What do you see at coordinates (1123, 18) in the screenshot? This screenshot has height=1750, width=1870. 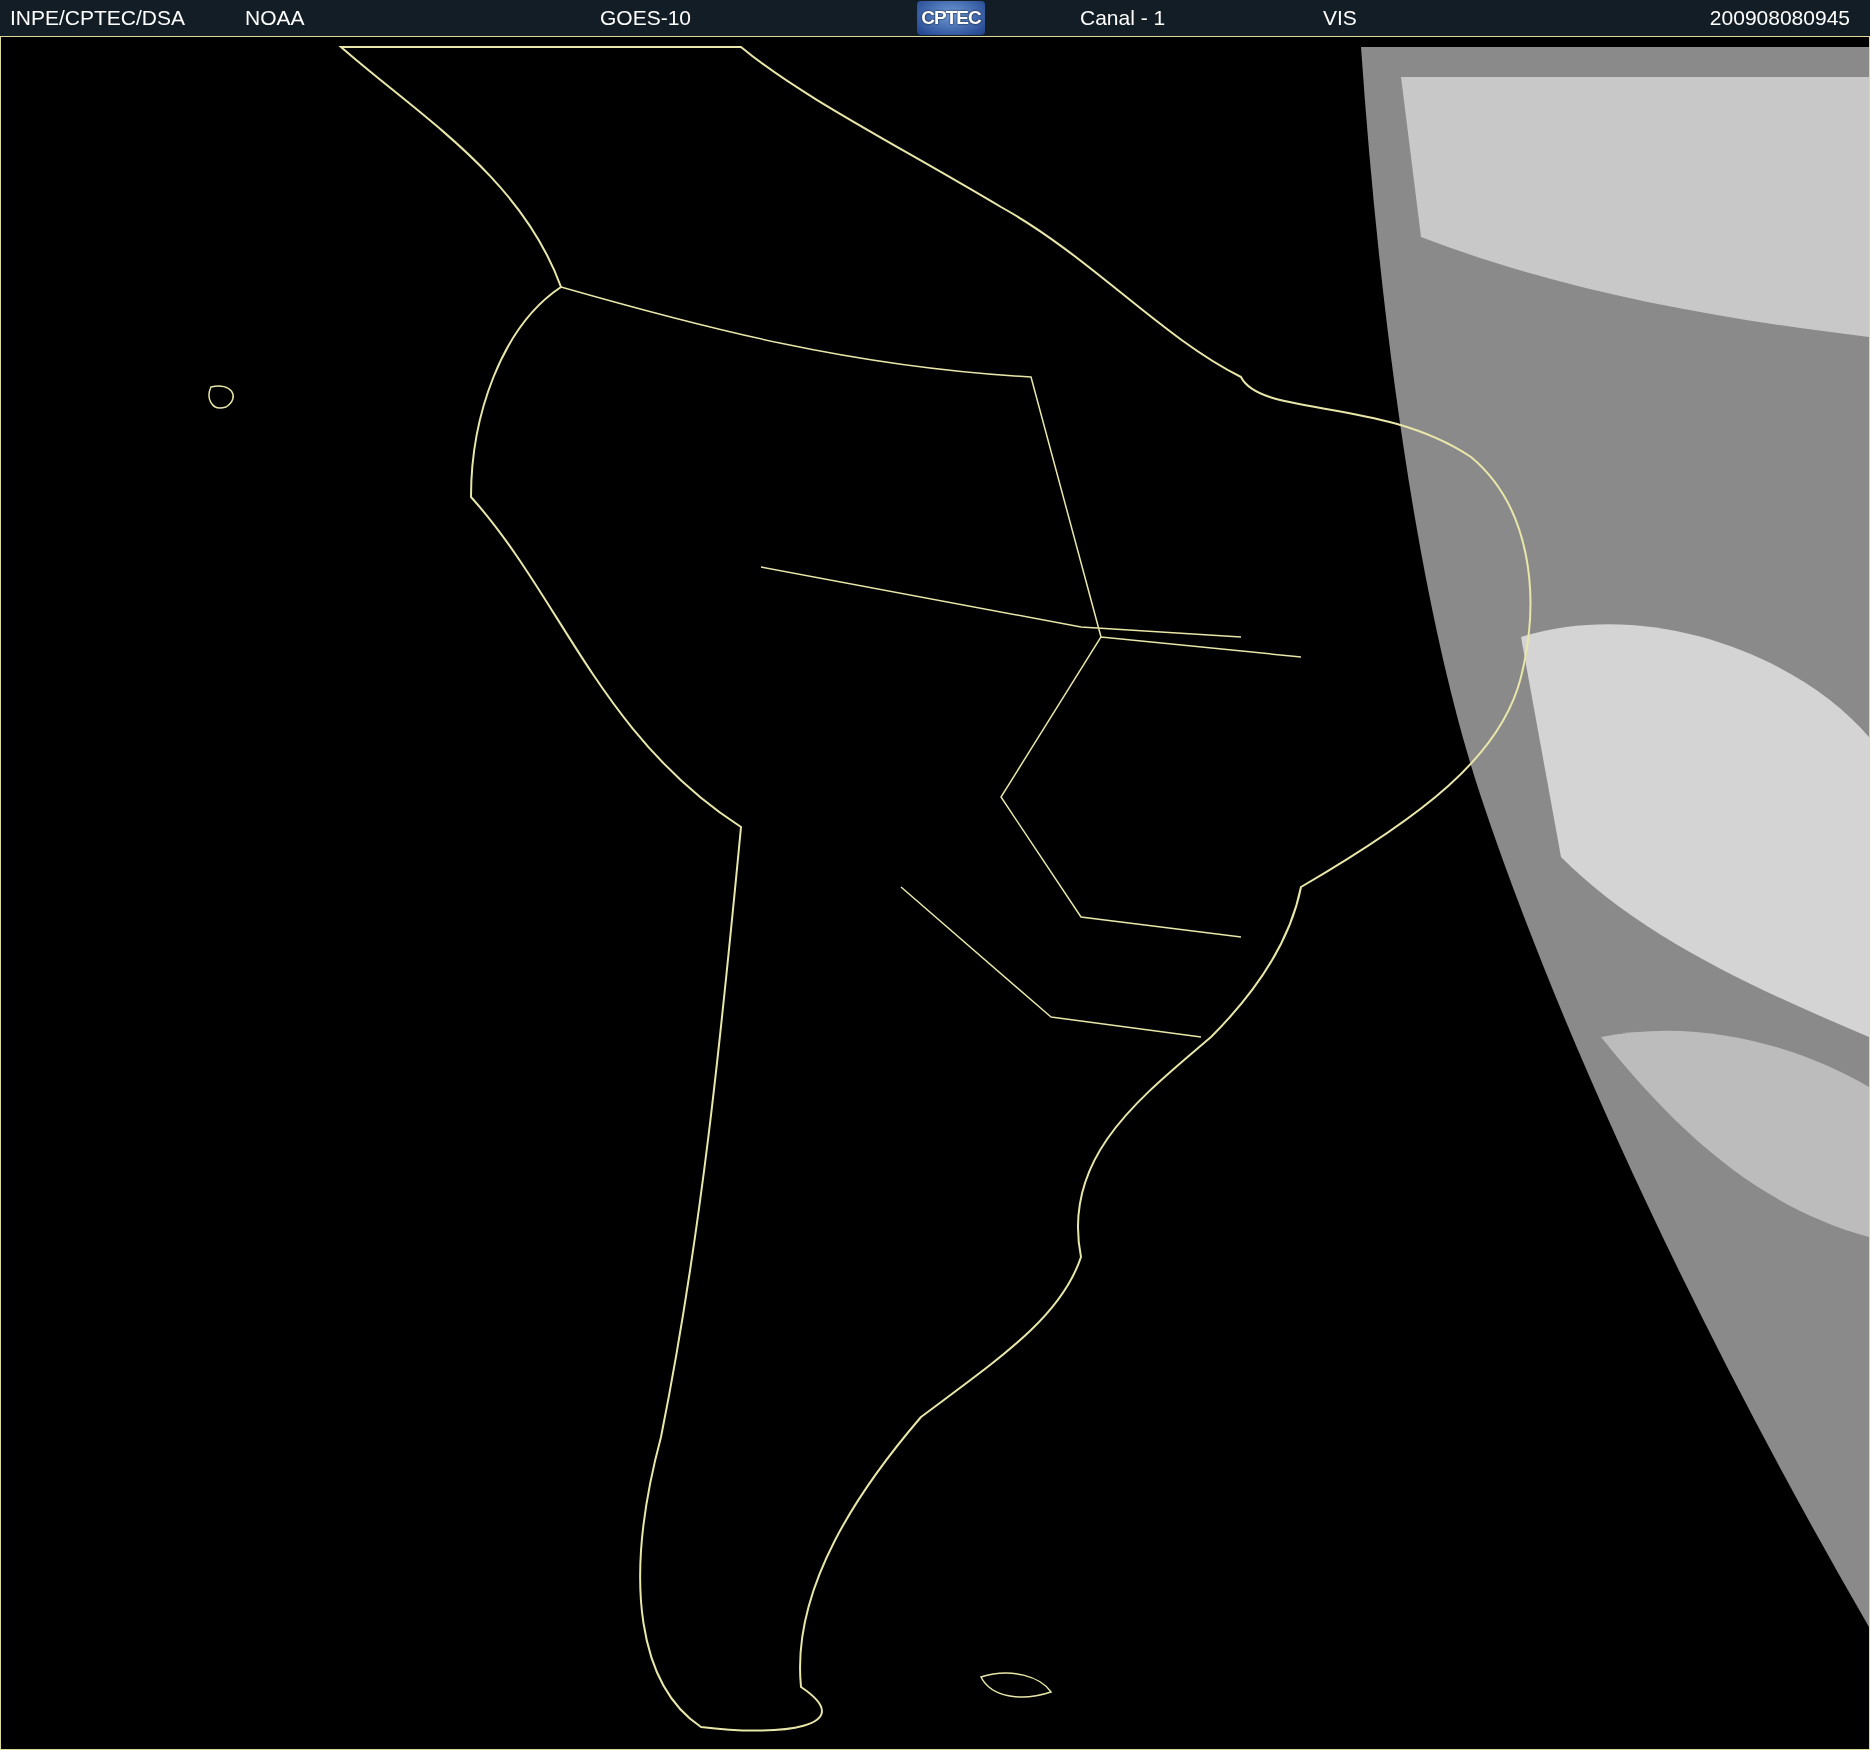 I see `header-label: Canal - 1` at bounding box center [1123, 18].